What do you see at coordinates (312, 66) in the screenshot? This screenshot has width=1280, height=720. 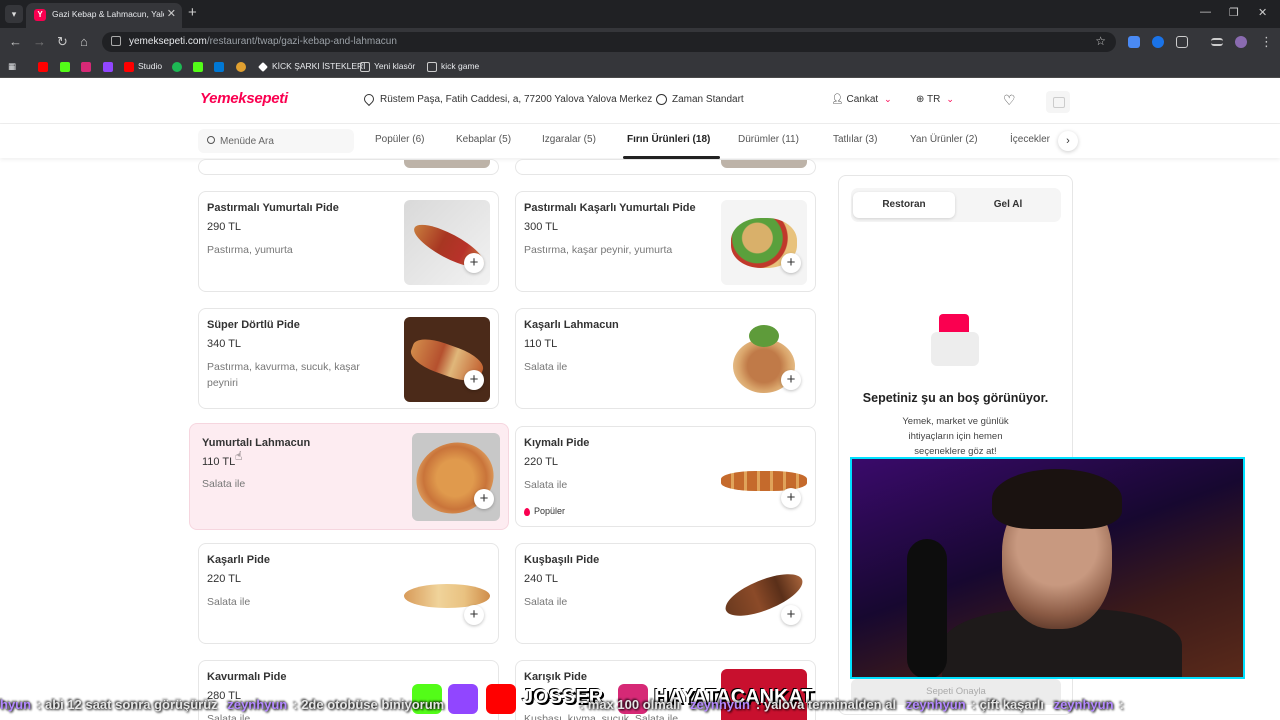 I see `bookmark-kick-sarki: KİCK ŞARKI İSTEKLERİ` at bounding box center [312, 66].